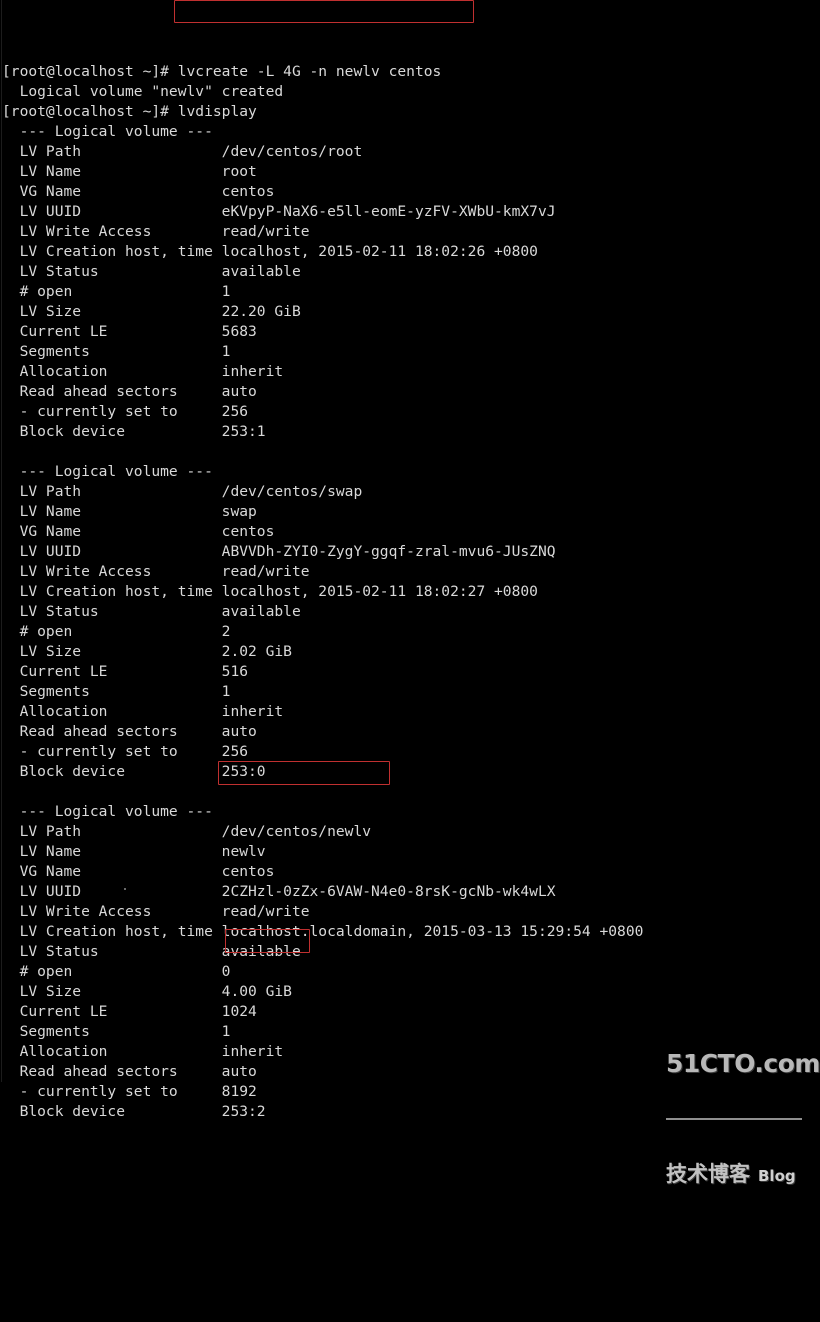 The height and width of the screenshot is (1322, 820). Describe the element at coordinates (182, 151) in the screenshot. I see `terminal-line: LV Path /dev/centos/root` at that location.